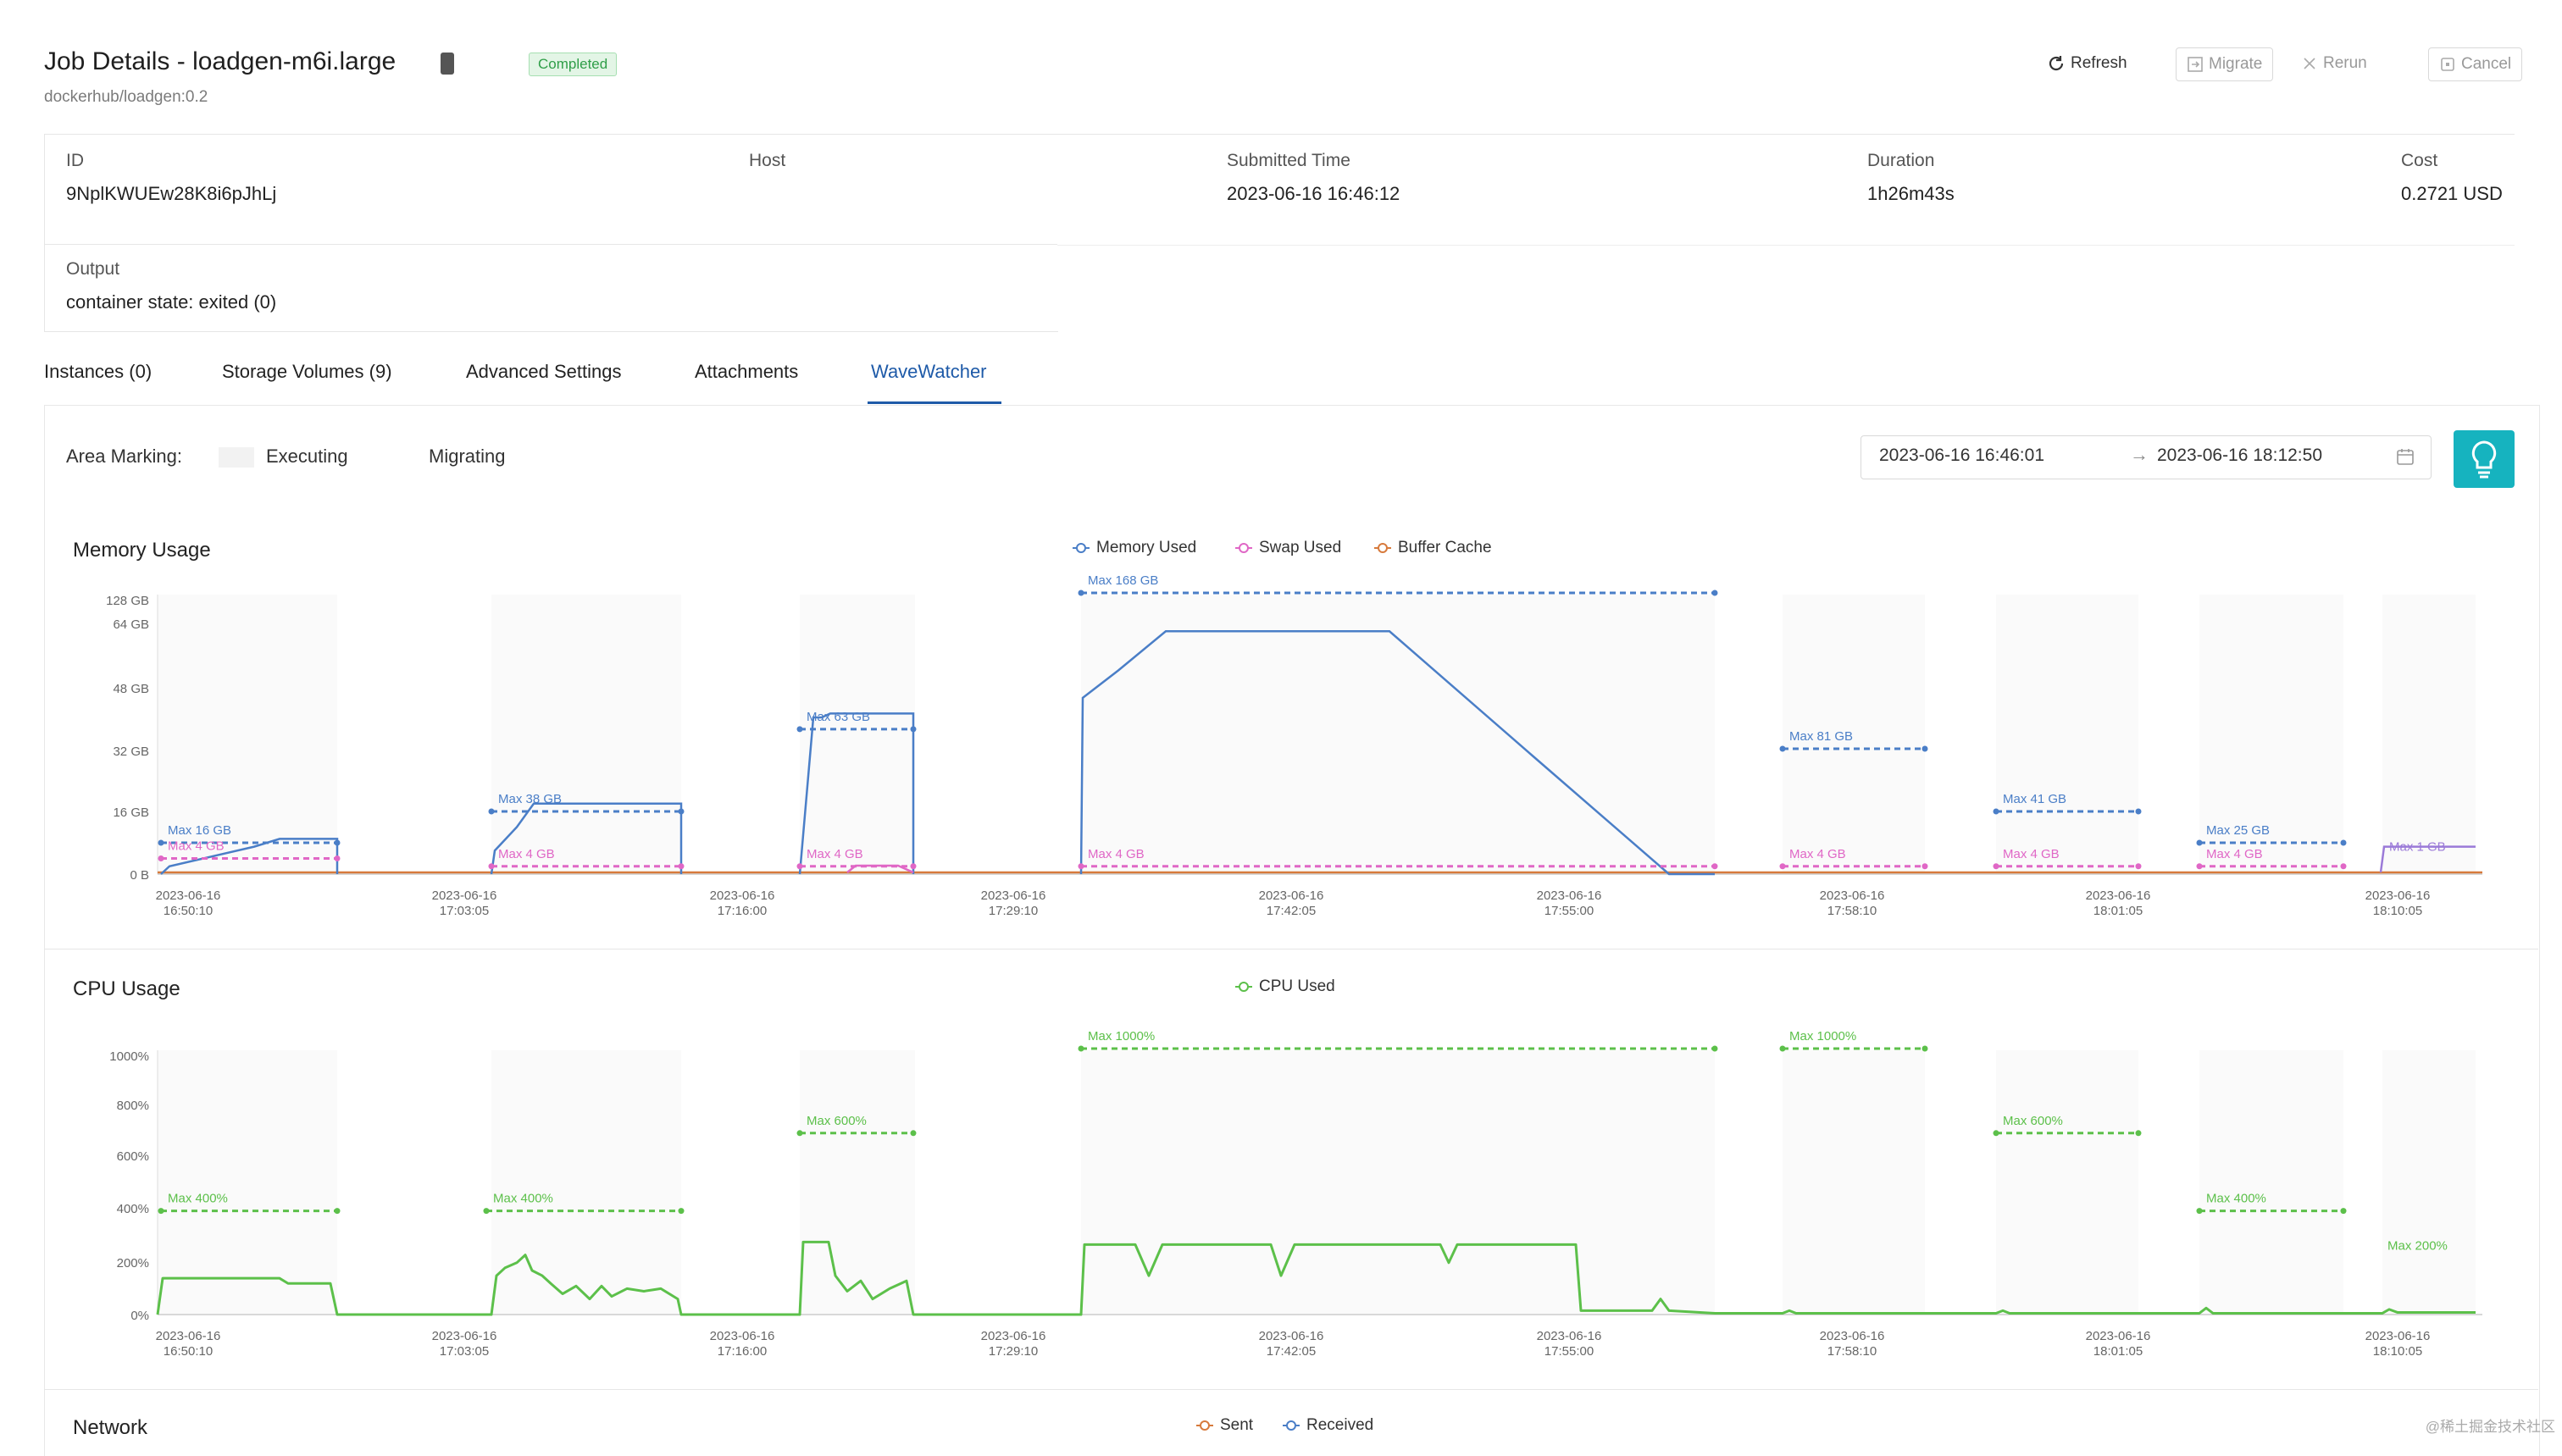  Describe the element at coordinates (464, 911) in the screenshot. I see `x-tick-time: 17:03:05` at that location.